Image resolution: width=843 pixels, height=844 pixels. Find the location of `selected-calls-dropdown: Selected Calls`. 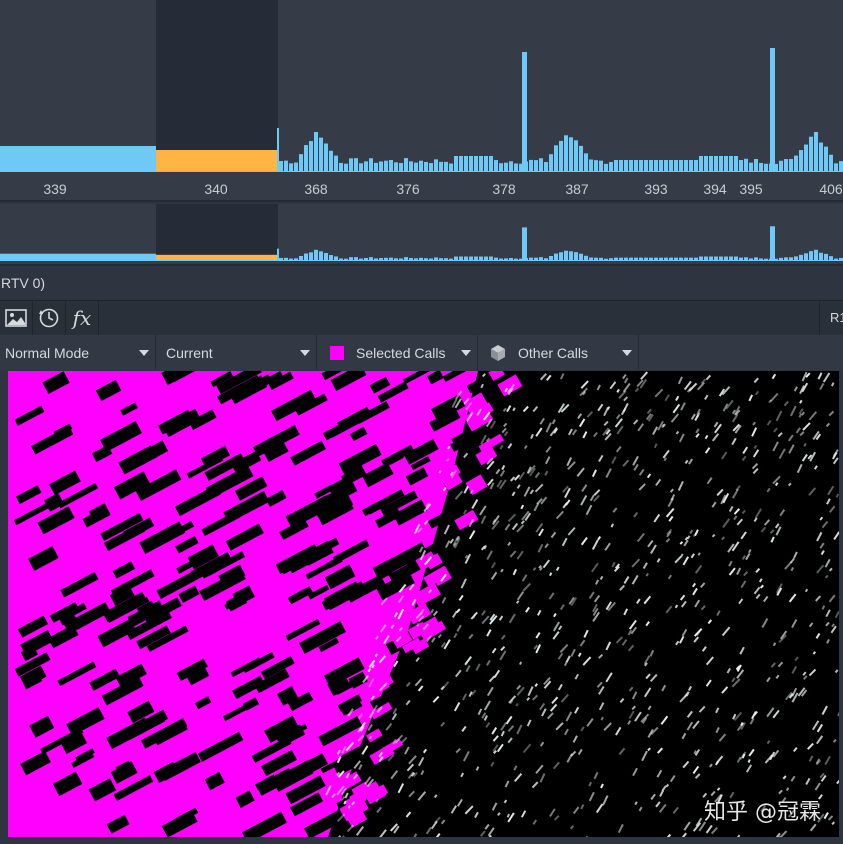

selected-calls-dropdown: Selected Calls is located at coordinates (398, 352).